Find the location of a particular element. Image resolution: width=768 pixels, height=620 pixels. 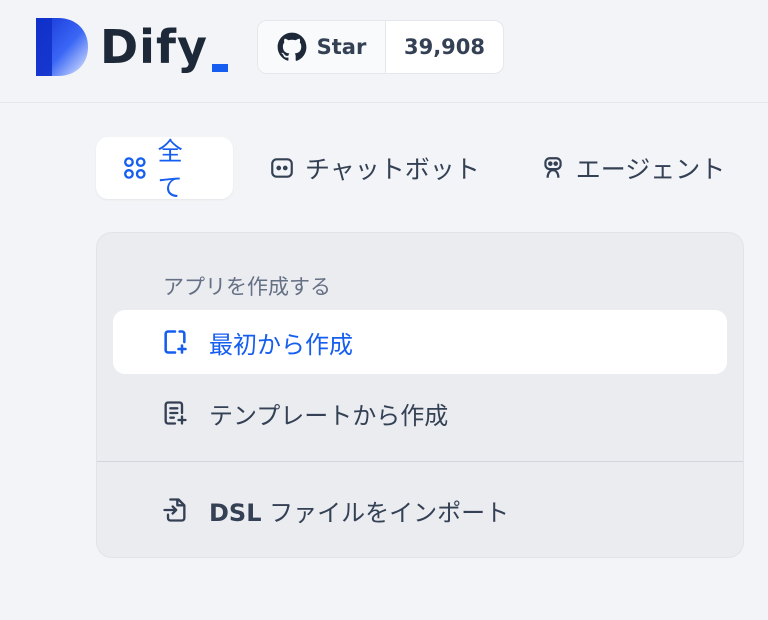

create-from-blank-label: 最初から作成 is located at coordinates (281, 344).